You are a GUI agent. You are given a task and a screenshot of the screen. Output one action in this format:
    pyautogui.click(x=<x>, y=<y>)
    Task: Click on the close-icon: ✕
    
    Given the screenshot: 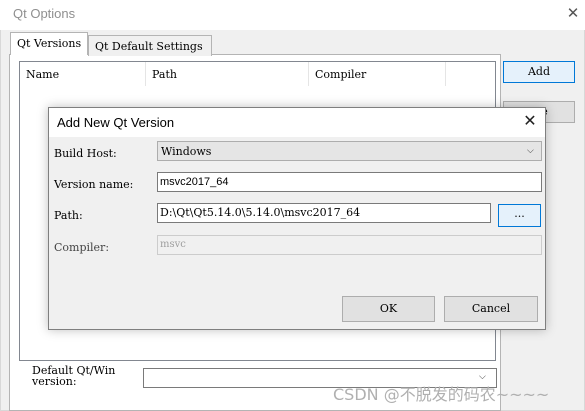 What is the action you would take?
    pyautogui.click(x=573, y=14)
    